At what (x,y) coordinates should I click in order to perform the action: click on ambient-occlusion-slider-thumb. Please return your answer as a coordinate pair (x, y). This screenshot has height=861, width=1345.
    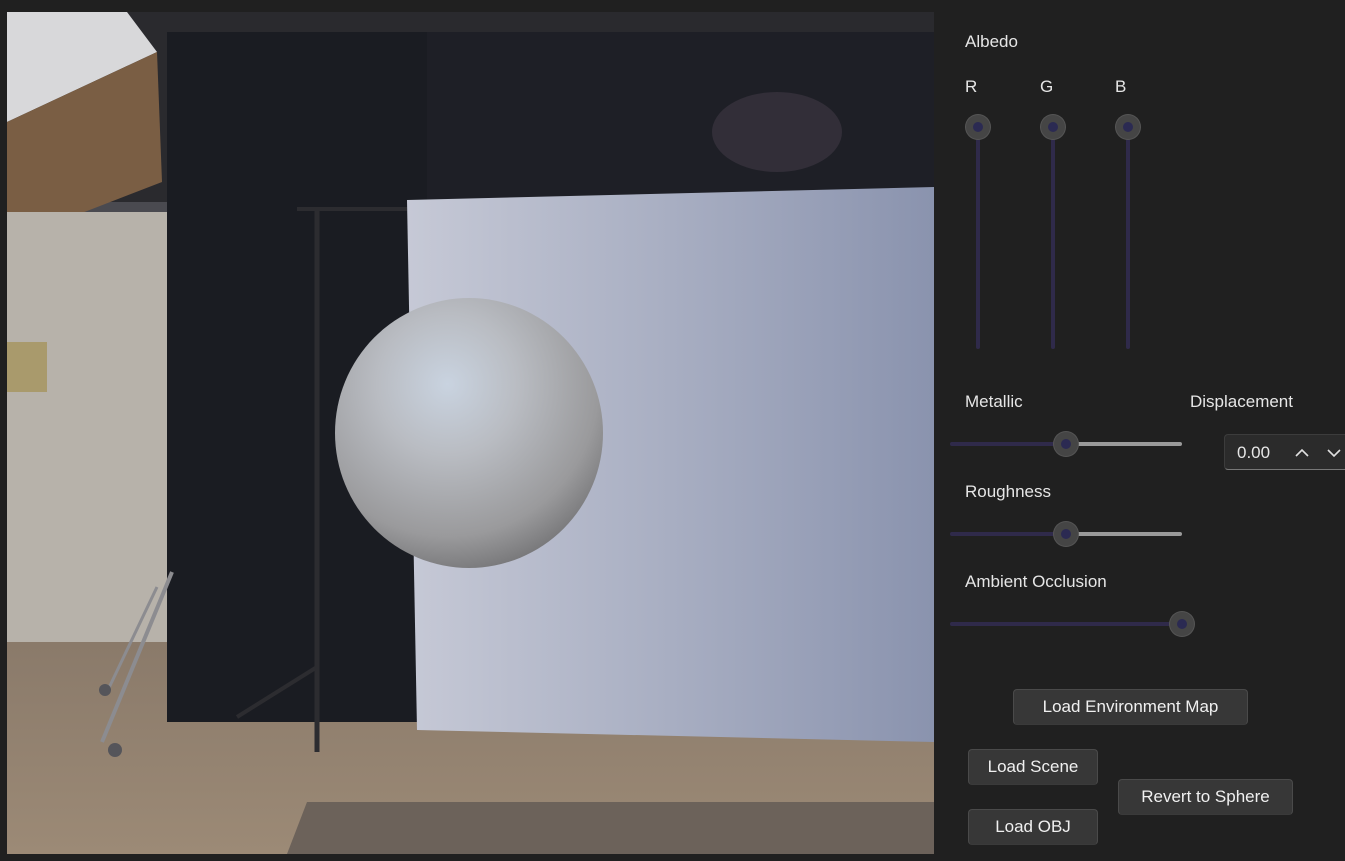
    Looking at the image, I should click on (1182, 624).